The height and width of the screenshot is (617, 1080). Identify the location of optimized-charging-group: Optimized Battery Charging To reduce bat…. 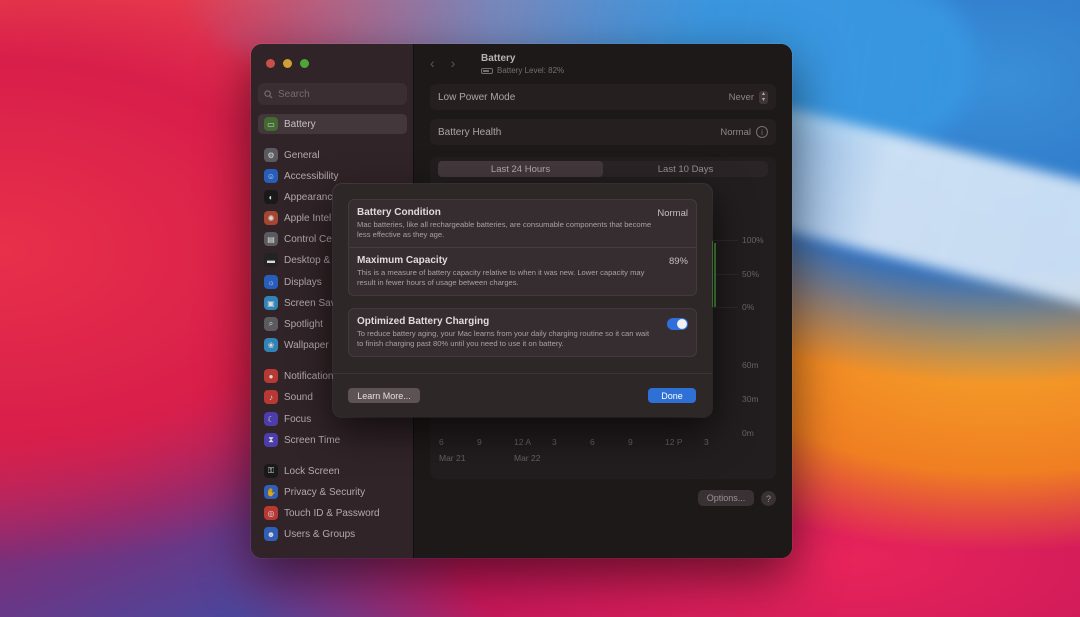
(522, 332).